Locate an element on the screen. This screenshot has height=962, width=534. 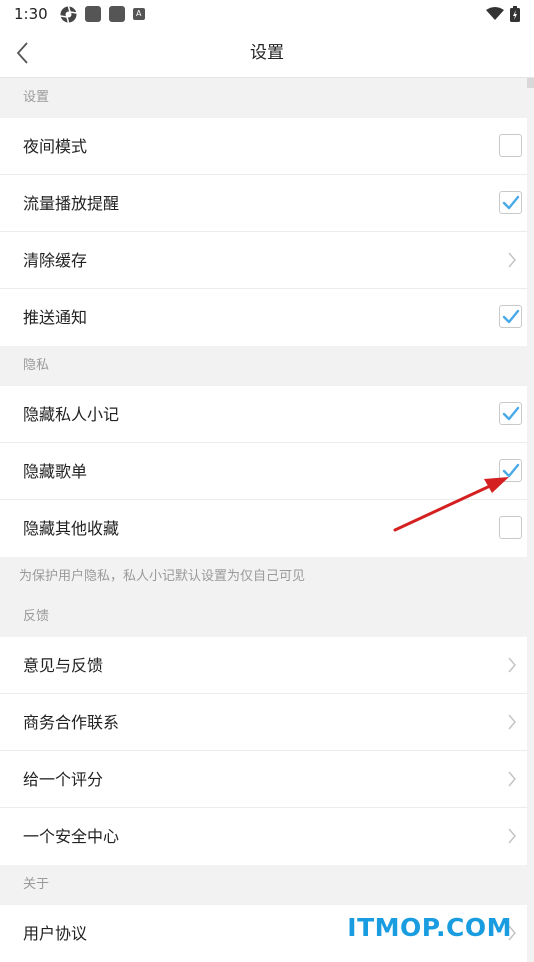
row-security-center: 一个安全中心 is located at coordinates (263, 836).